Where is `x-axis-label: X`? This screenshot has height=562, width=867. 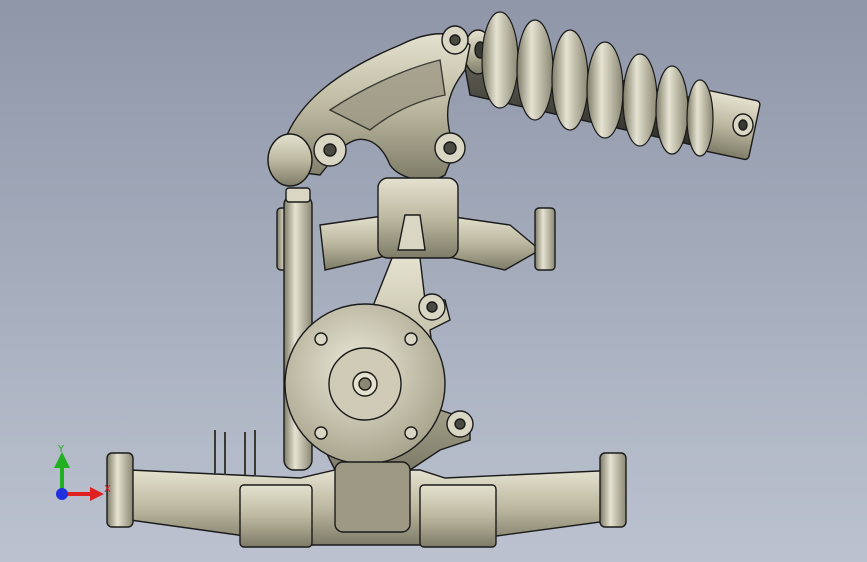
x-axis-label: X is located at coordinates (107, 489).